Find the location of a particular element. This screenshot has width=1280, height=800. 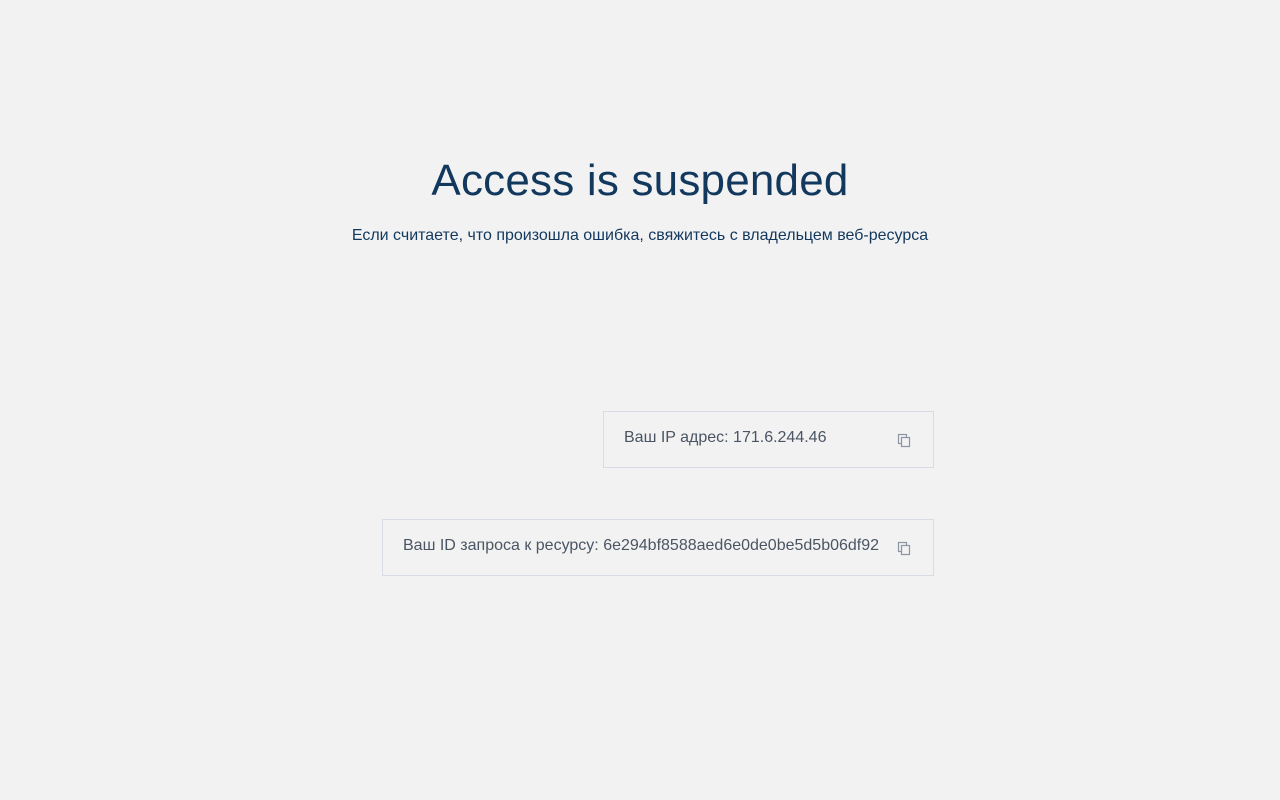

copy-ip-button is located at coordinates (904, 440).